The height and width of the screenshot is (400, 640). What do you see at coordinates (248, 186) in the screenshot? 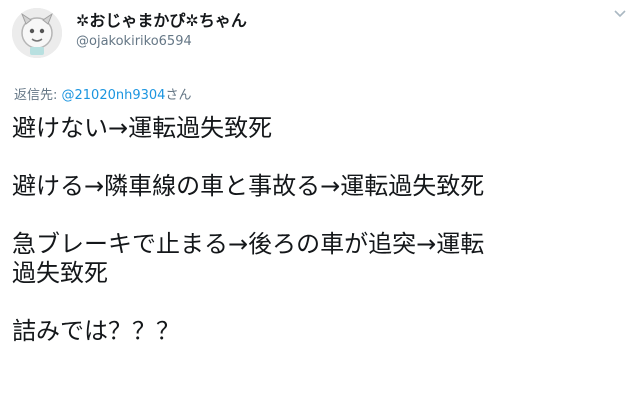
I see `tweet-line-2: 避ける→隣車線の車と事故る→運転過失致死` at bounding box center [248, 186].